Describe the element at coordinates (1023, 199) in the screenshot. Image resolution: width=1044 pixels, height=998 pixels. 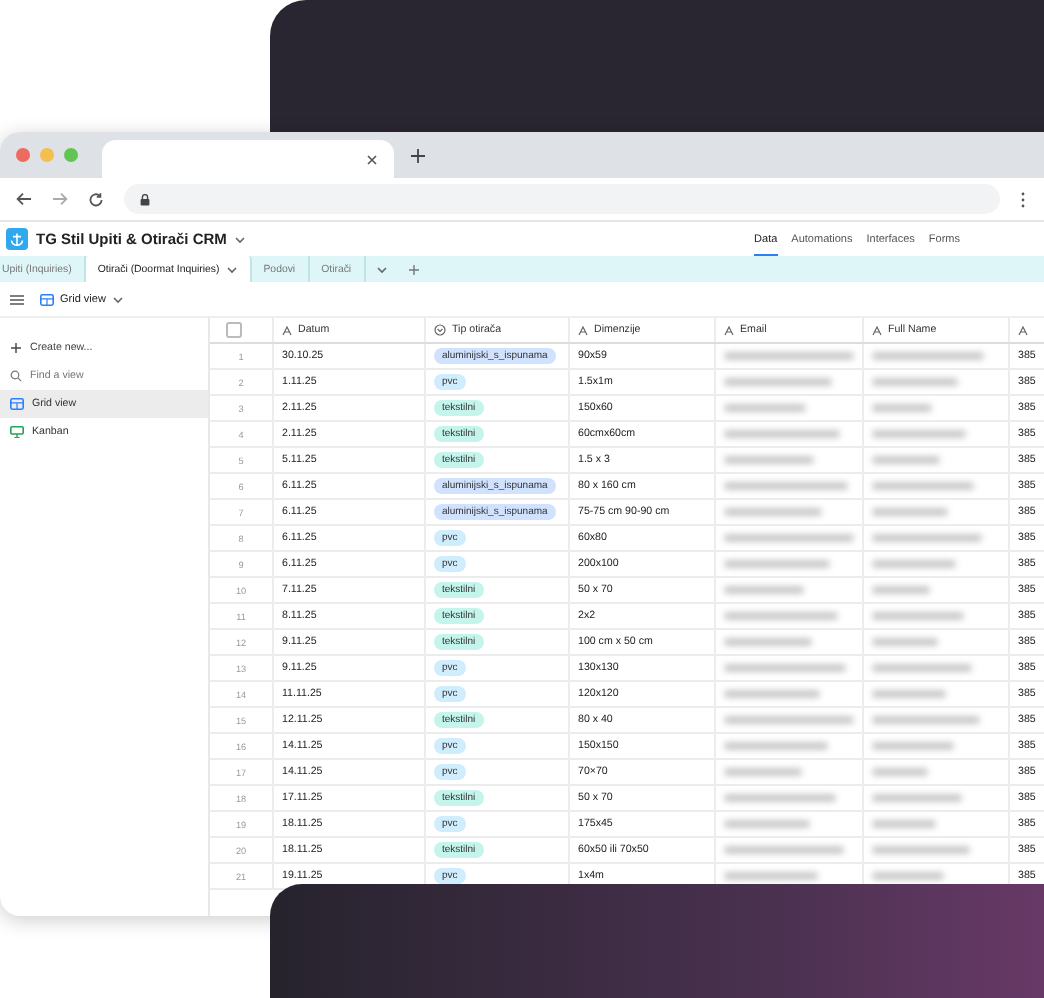
I see `more-icon` at that location.